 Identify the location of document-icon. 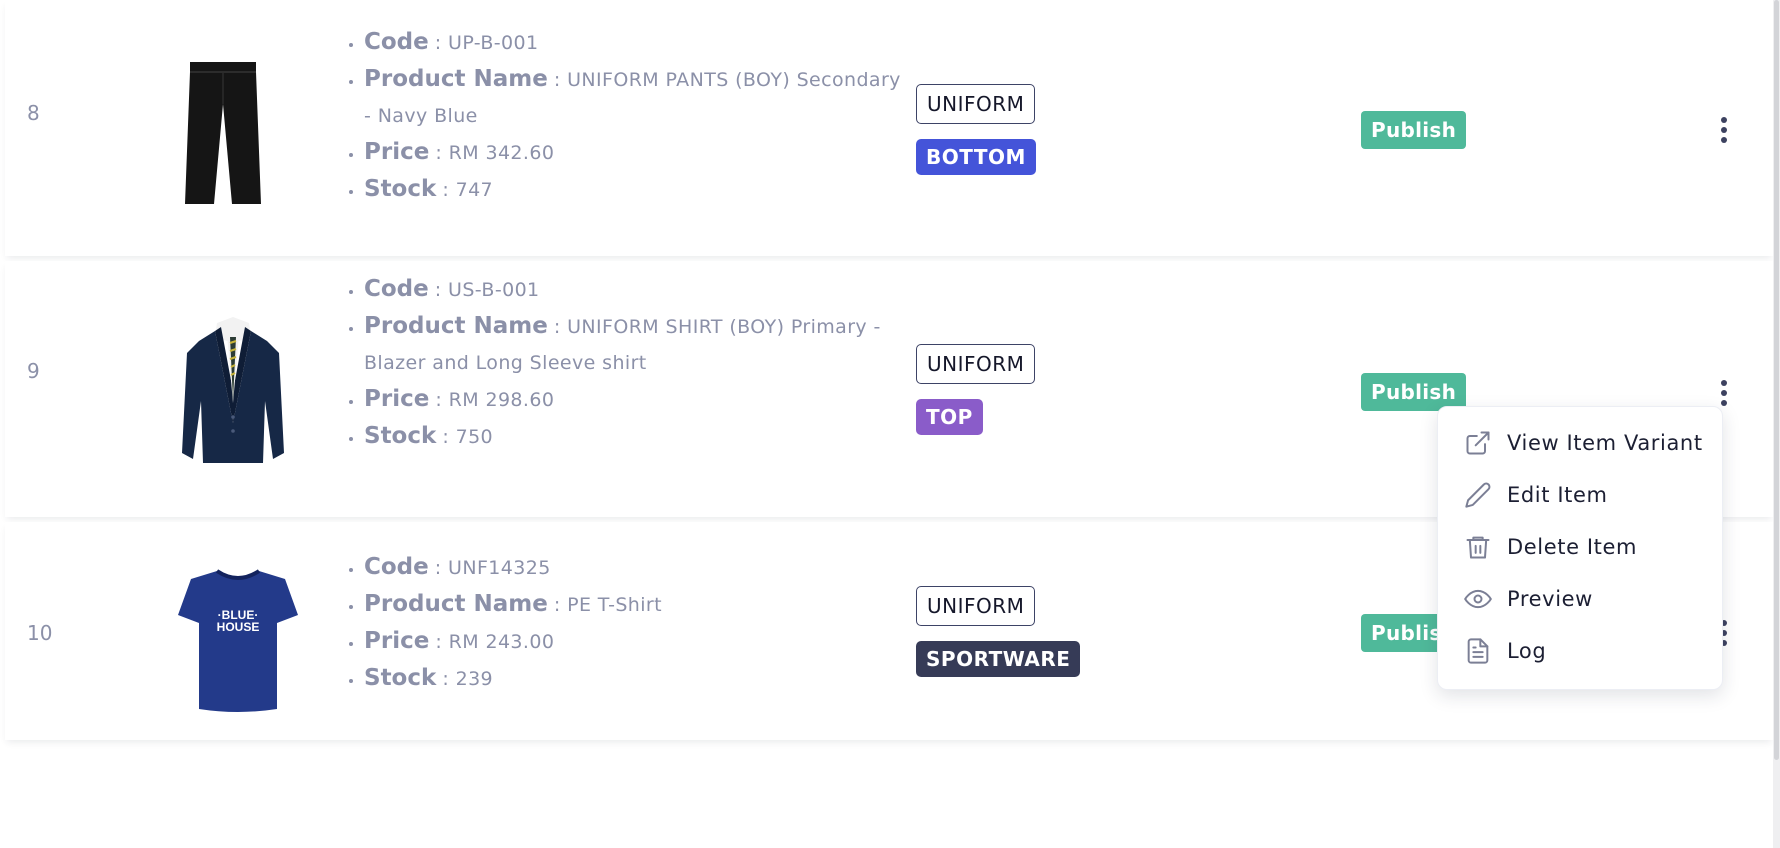
(1478, 651).